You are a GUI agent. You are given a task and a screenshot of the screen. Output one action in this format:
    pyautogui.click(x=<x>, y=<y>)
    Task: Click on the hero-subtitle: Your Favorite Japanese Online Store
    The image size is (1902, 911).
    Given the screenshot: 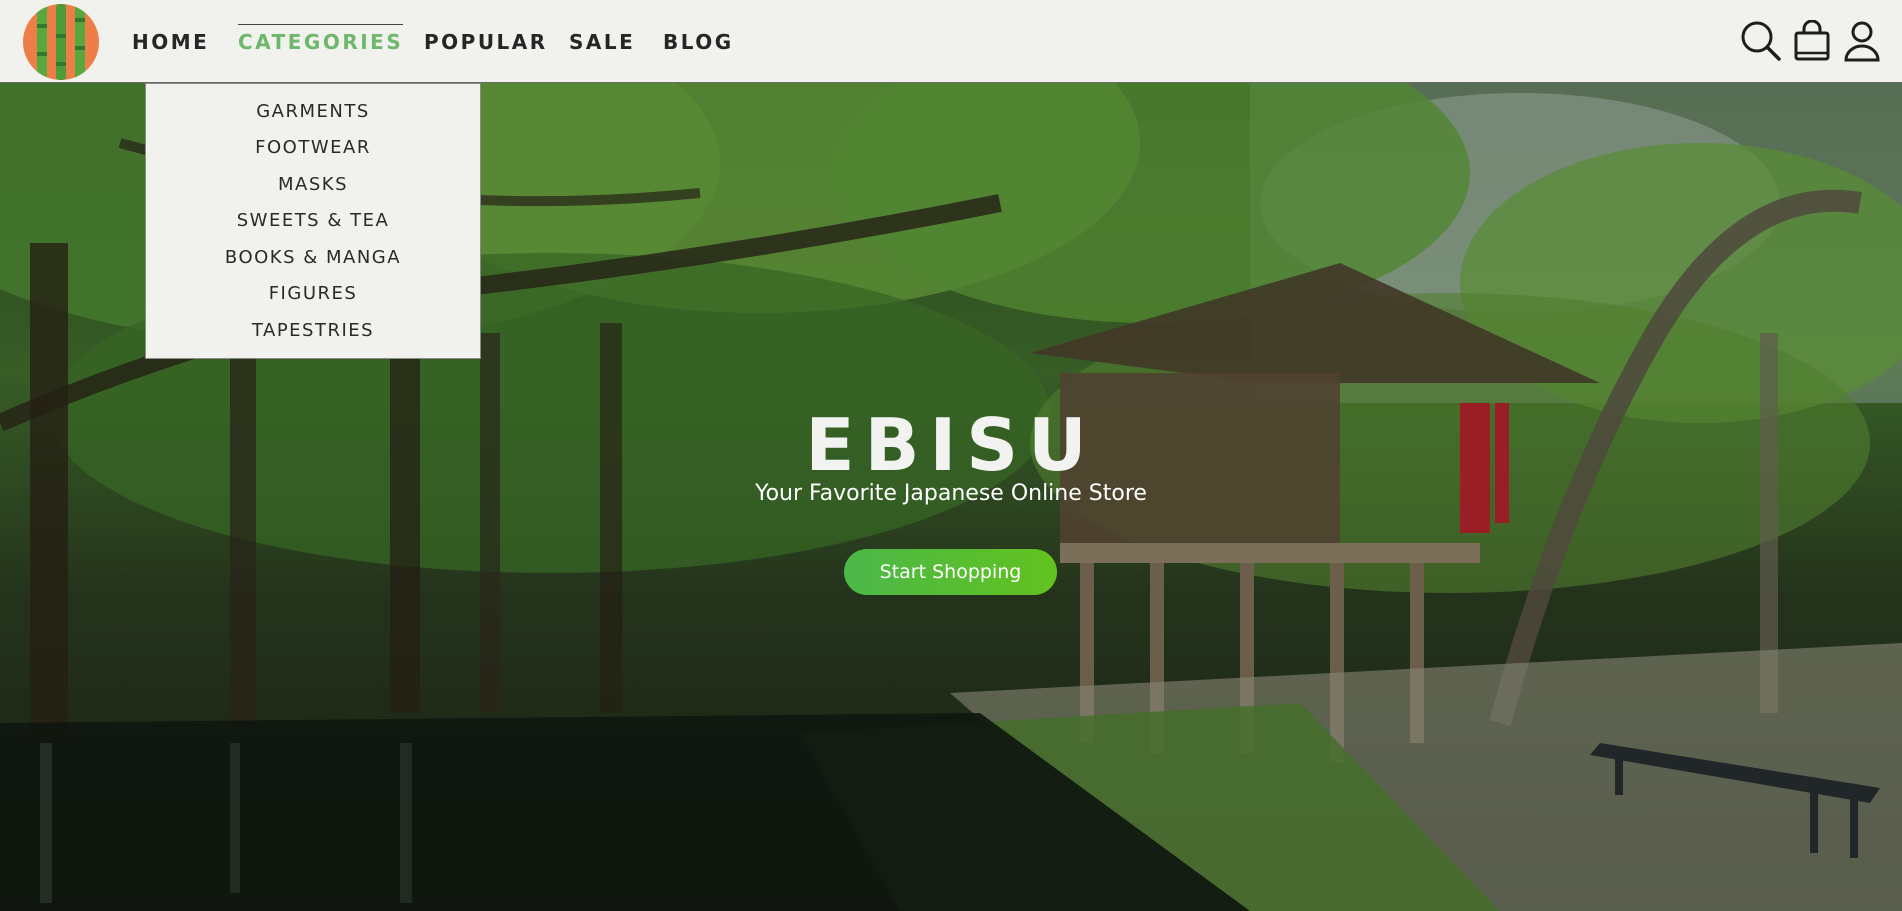 What is the action you would take?
    pyautogui.click(x=951, y=493)
    